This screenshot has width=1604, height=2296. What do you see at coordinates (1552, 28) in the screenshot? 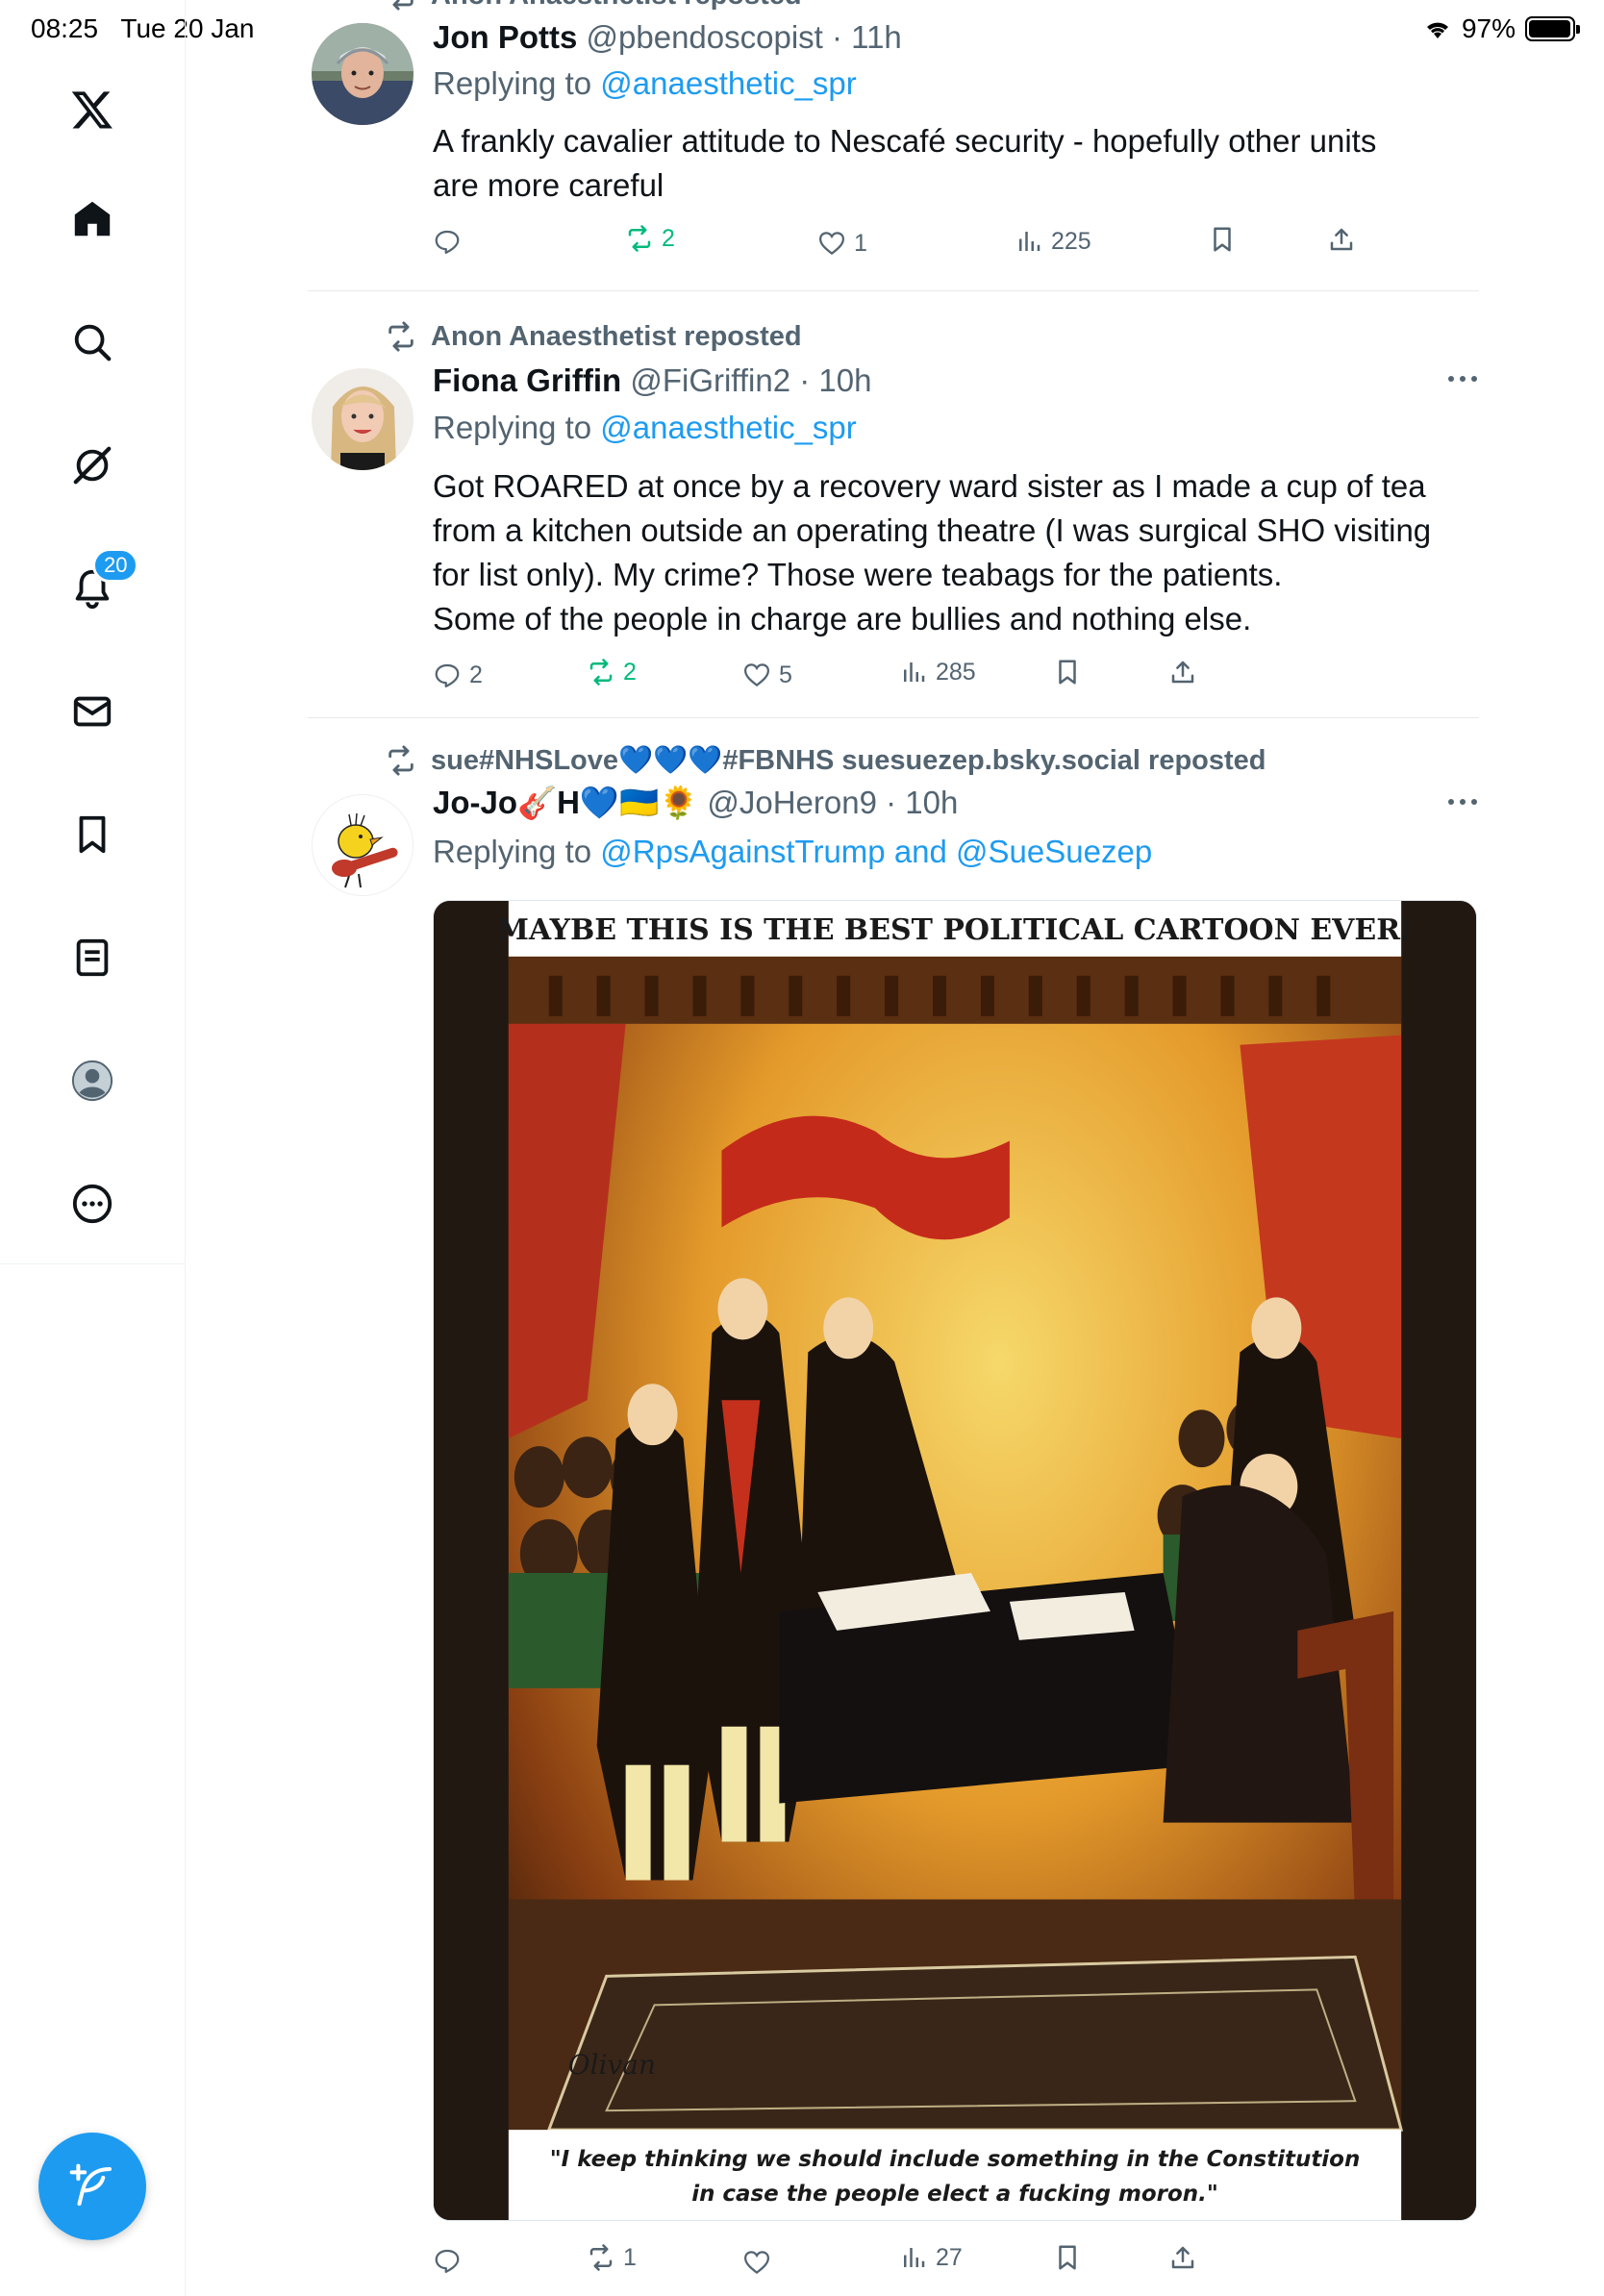
I see `battery-icon` at bounding box center [1552, 28].